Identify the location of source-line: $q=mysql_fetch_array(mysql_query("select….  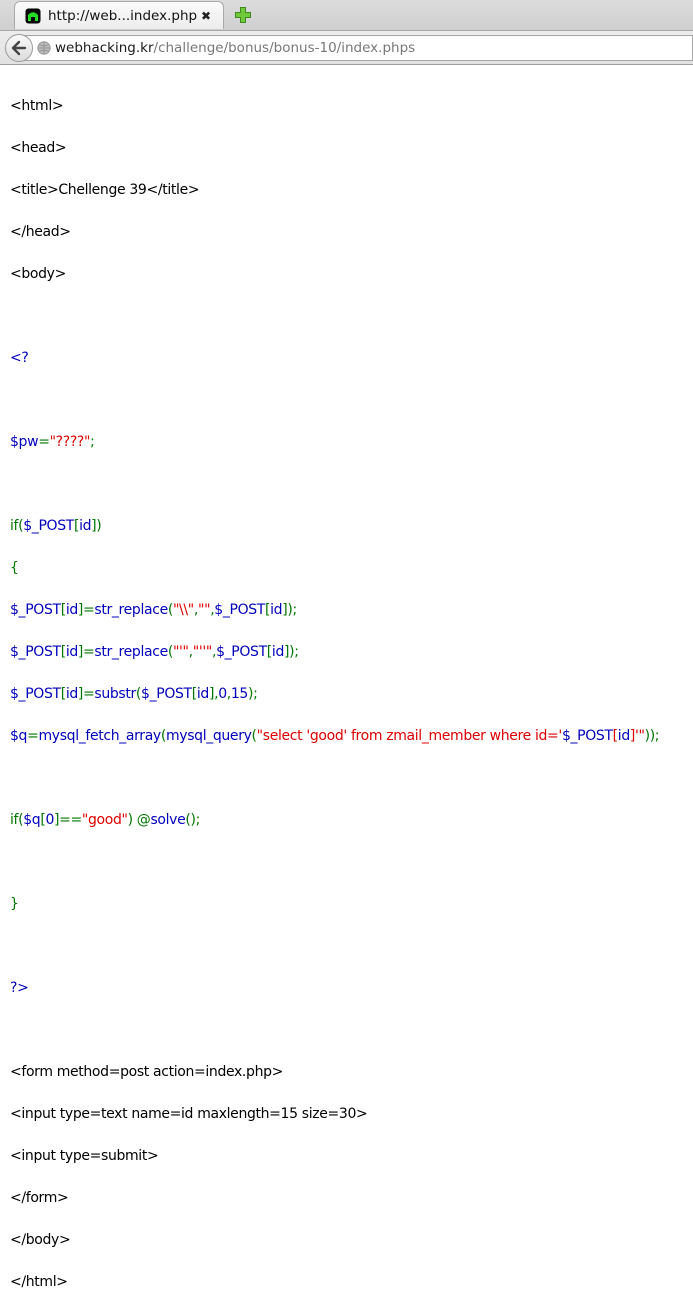
(351, 736).